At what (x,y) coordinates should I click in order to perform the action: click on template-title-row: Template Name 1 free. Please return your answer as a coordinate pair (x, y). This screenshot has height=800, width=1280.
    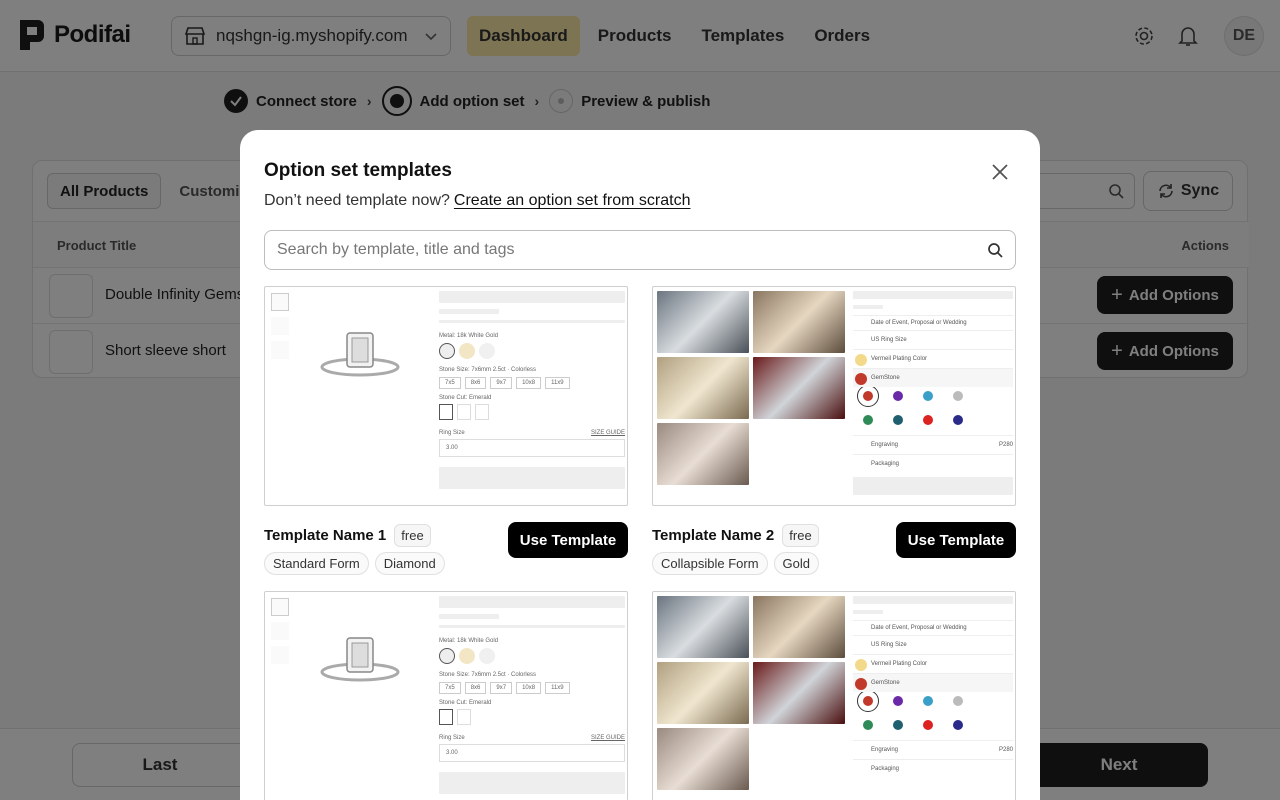
    Looking at the image, I should click on (347, 535).